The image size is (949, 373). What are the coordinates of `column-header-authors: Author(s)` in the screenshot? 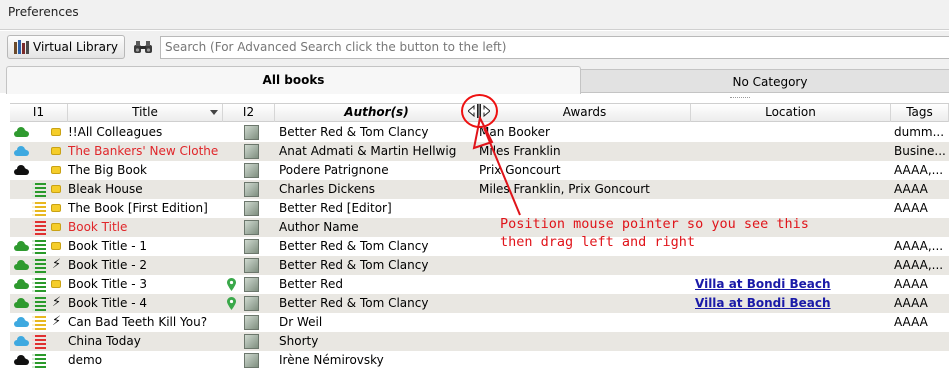 It's located at (377, 113).